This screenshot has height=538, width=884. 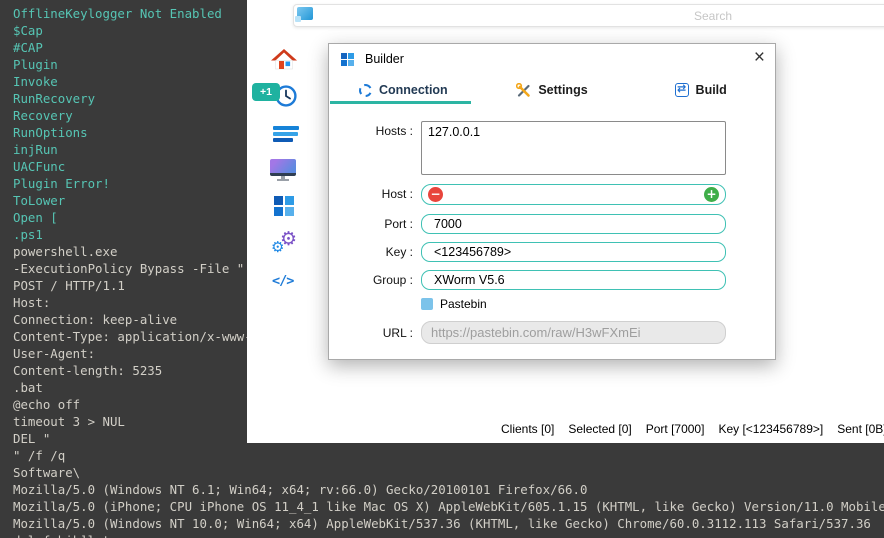 I want to click on console-line: del f.bik]l t, so click(x=448, y=535).